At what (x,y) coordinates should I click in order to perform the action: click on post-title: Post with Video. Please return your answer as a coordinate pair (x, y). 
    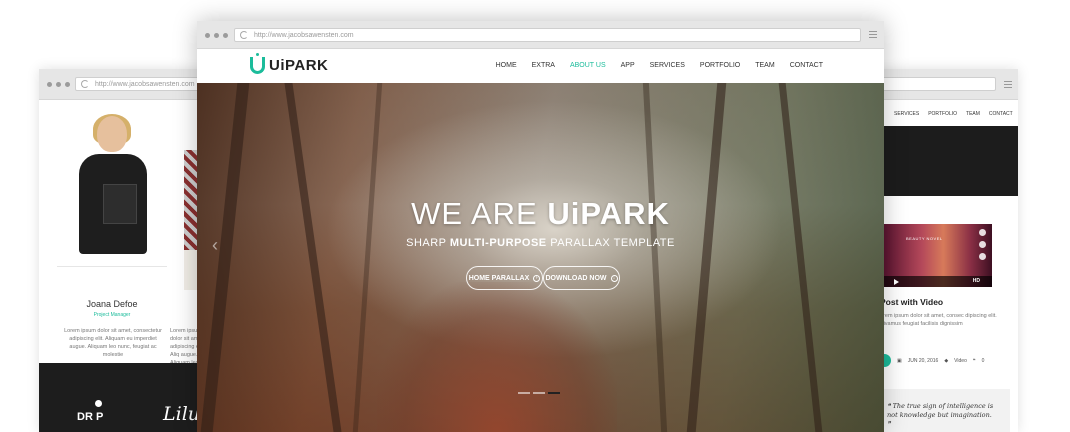
    Looking at the image, I should click on (911, 302).